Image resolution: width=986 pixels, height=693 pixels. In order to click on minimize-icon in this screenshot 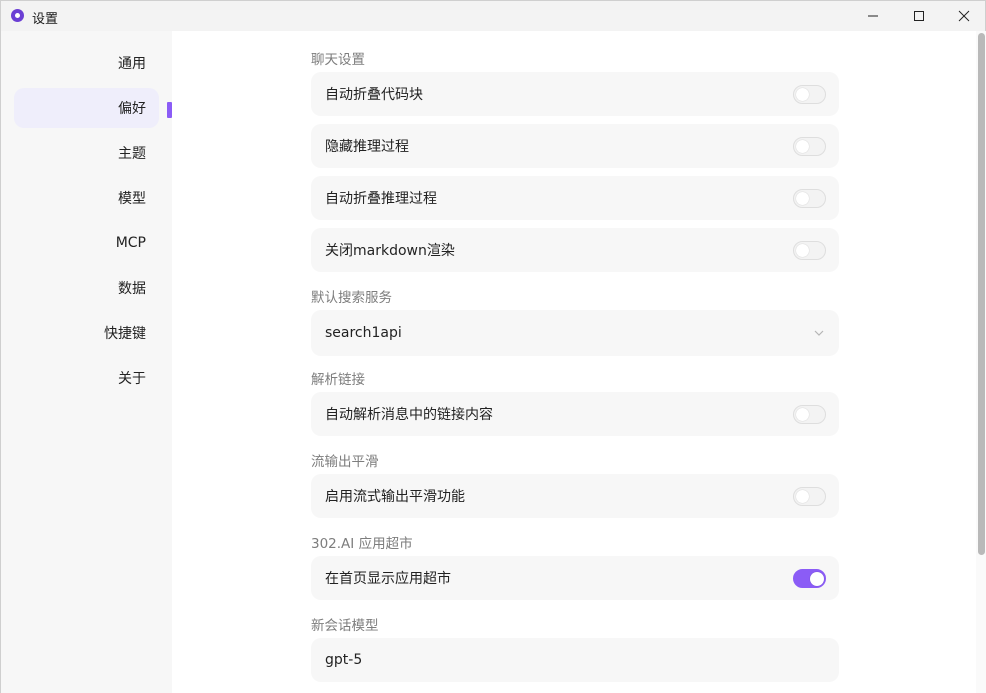, I will do `click(873, 16)`.